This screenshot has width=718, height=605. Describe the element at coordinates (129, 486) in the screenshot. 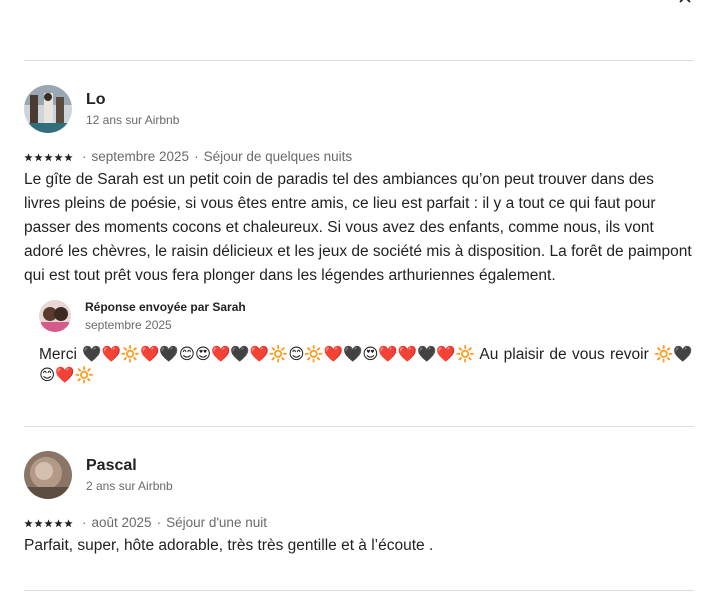

I see `member-since: 2 ans sur Airbnb` at that location.